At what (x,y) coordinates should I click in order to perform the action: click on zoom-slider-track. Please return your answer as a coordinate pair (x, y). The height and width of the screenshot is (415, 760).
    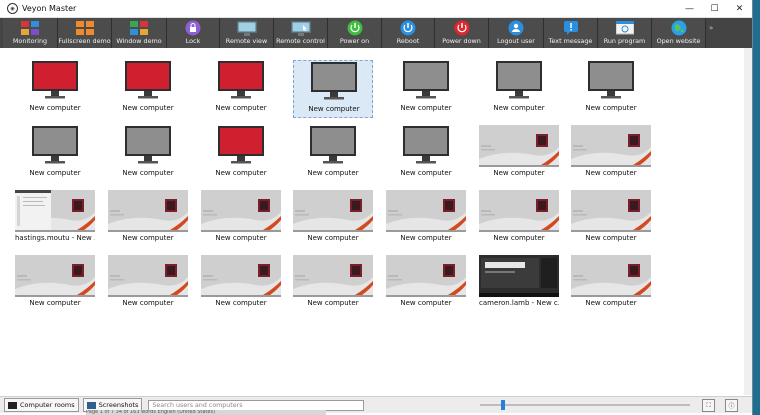
    Looking at the image, I should click on (585, 405).